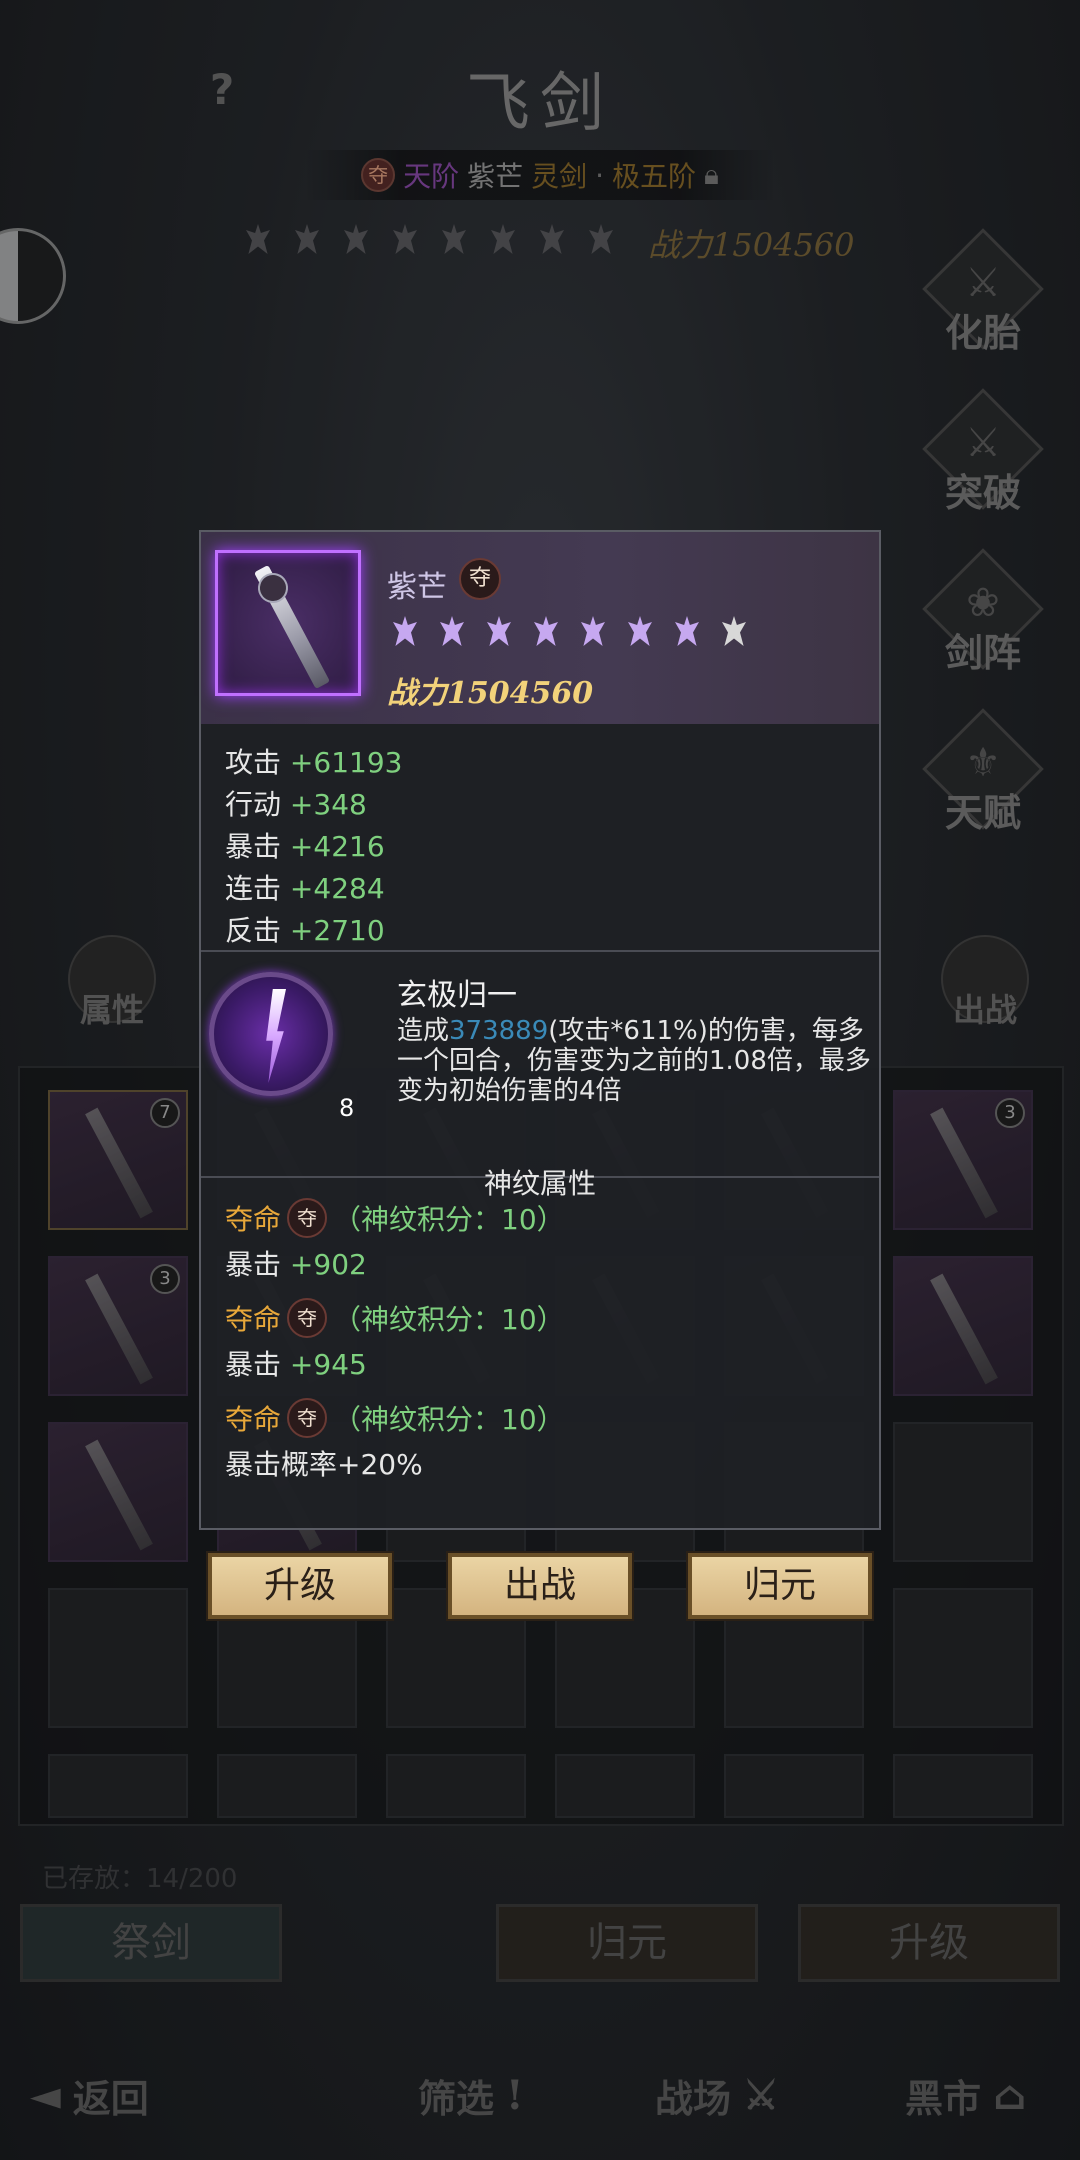  I want to click on modal-header: 紫芒 夺 战力1504560, so click(540, 628).